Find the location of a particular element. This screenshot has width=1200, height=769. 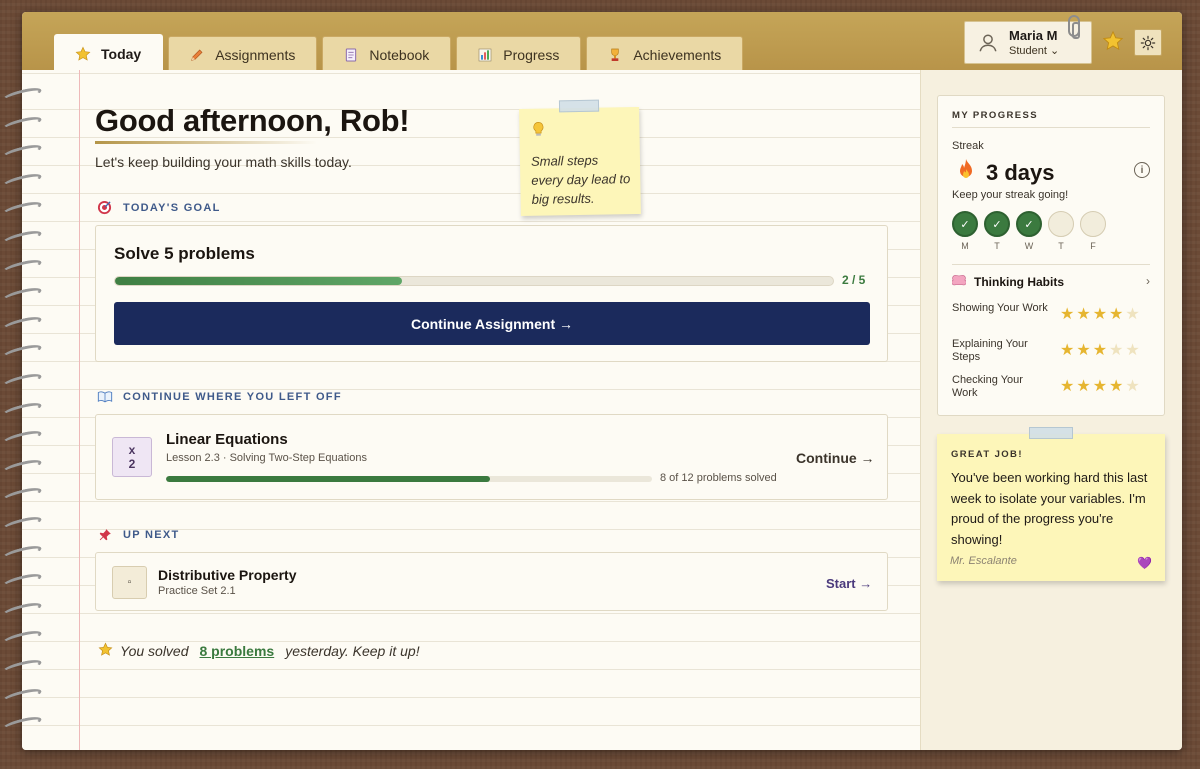

tab-notebook: Notebook is located at coordinates (387, 54).